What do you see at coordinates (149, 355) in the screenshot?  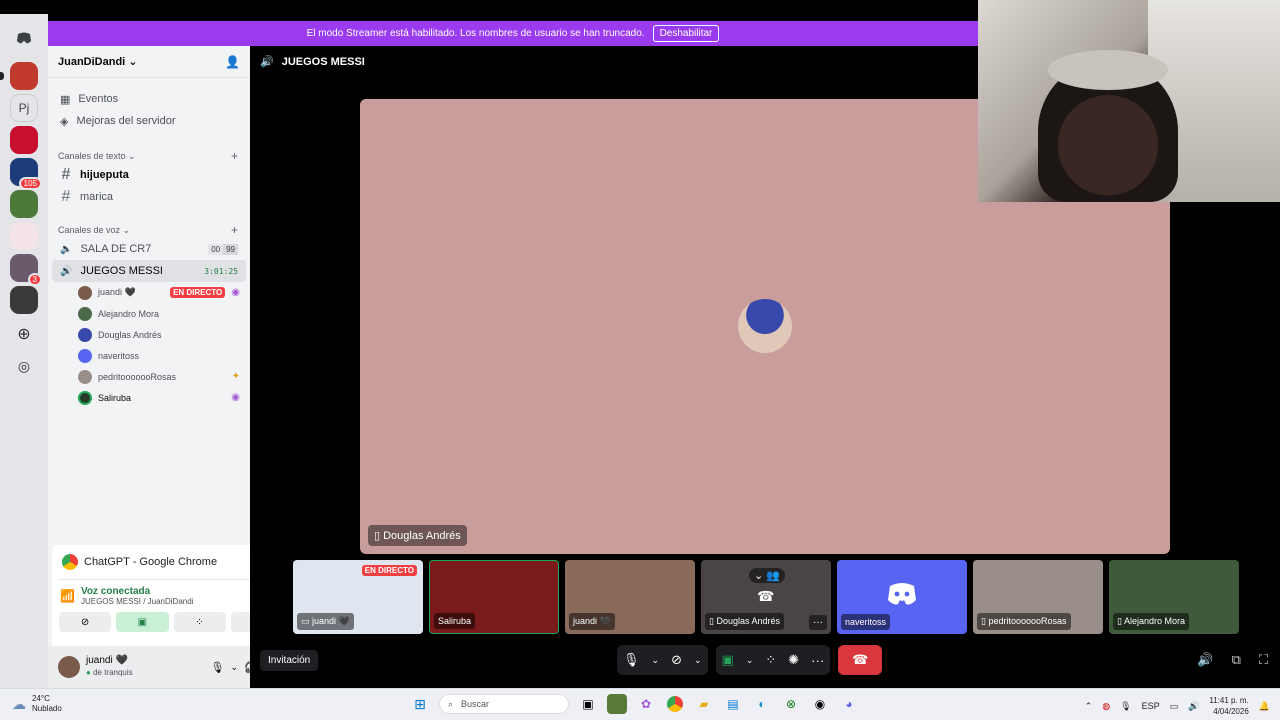 I see `voice-user: naveritoss` at bounding box center [149, 355].